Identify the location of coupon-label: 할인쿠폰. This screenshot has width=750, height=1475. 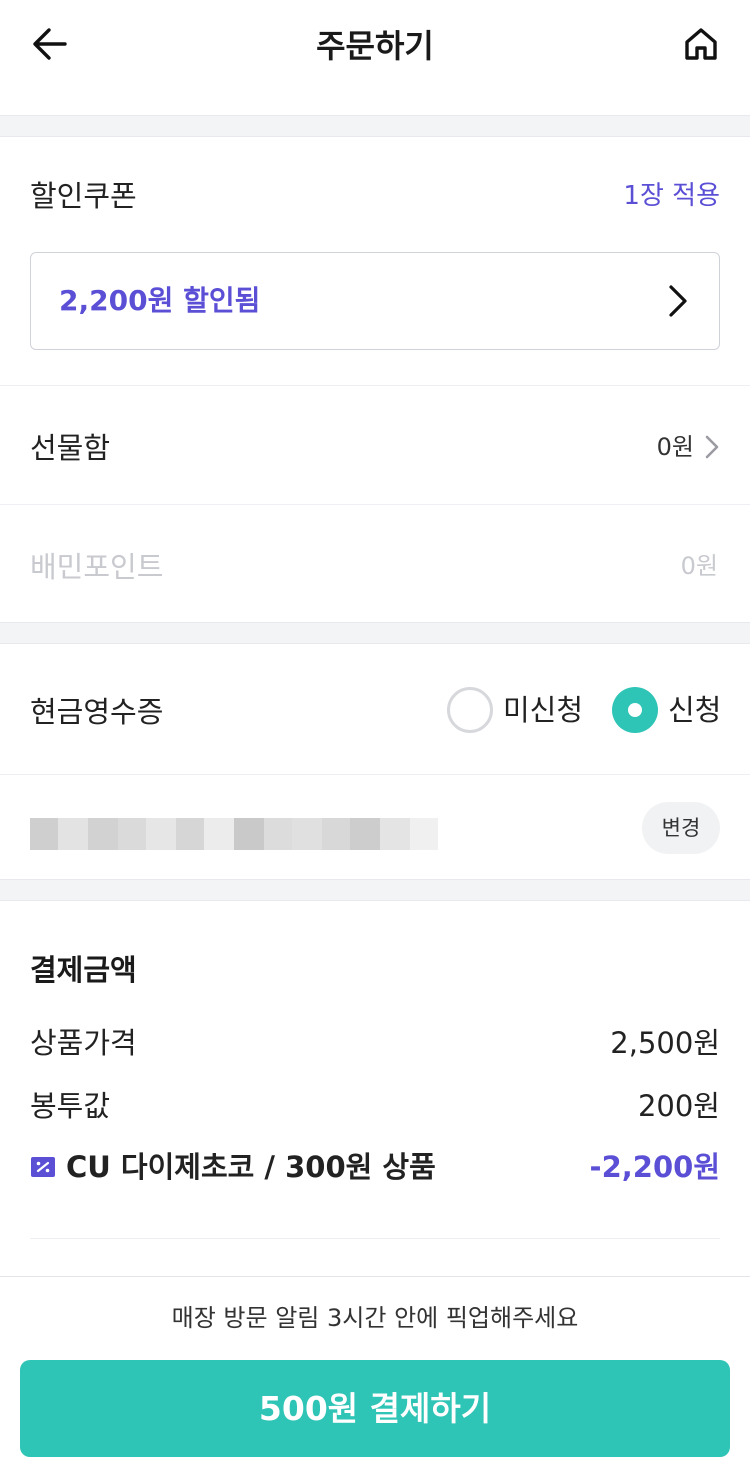
(83, 196).